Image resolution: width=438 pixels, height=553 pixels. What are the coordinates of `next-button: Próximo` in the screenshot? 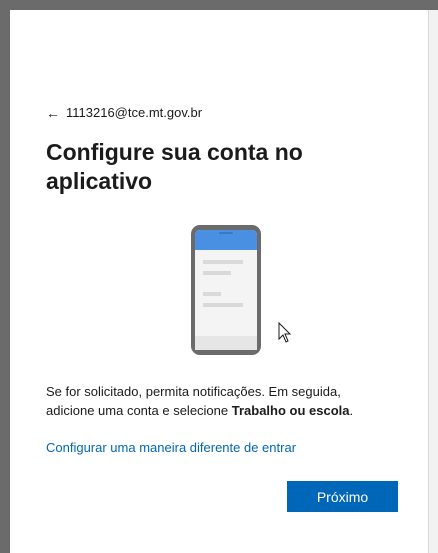 It's located at (342, 496).